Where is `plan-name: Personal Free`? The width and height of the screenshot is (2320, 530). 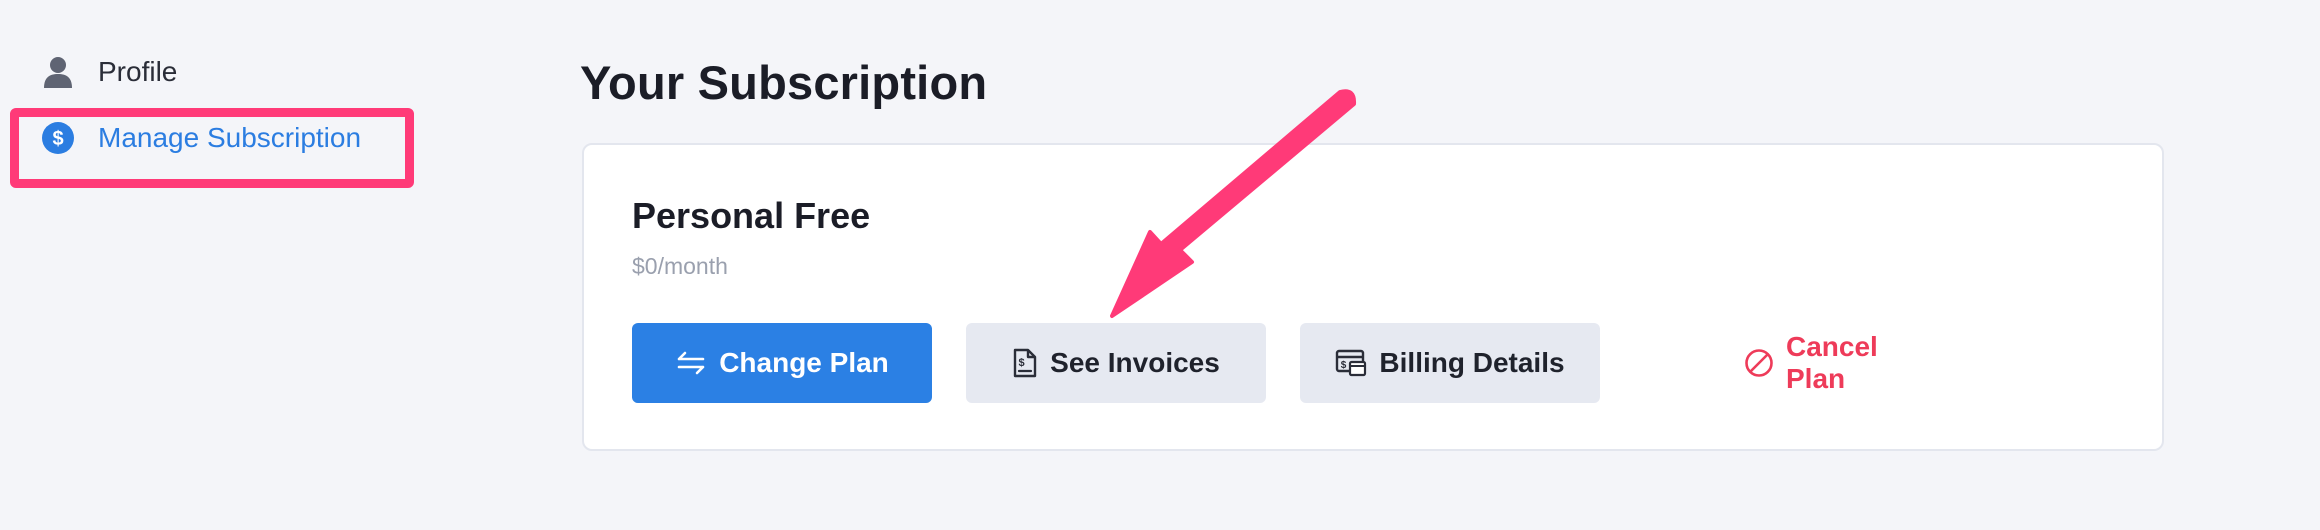
plan-name: Personal Free is located at coordinates (751, 215).